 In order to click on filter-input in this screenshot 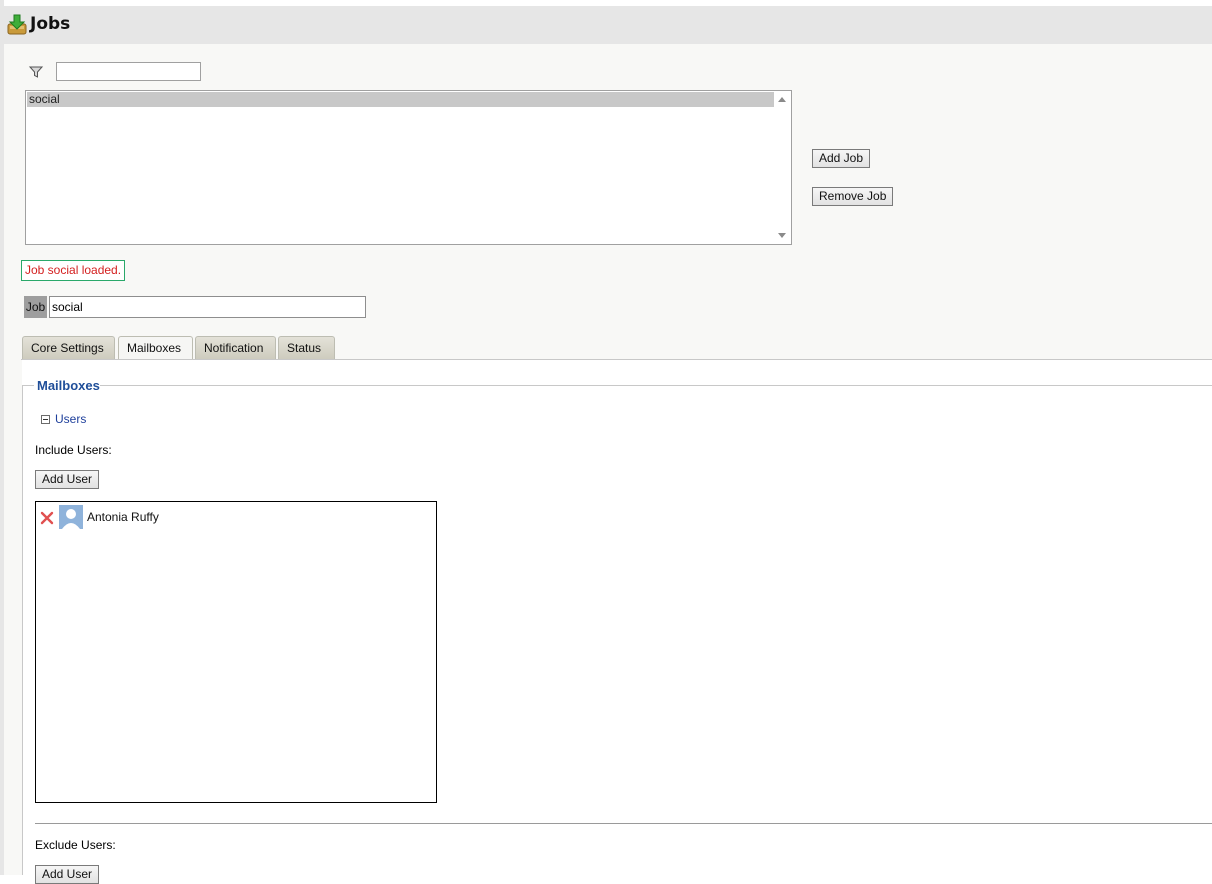, I will do `click(128, 71)`.